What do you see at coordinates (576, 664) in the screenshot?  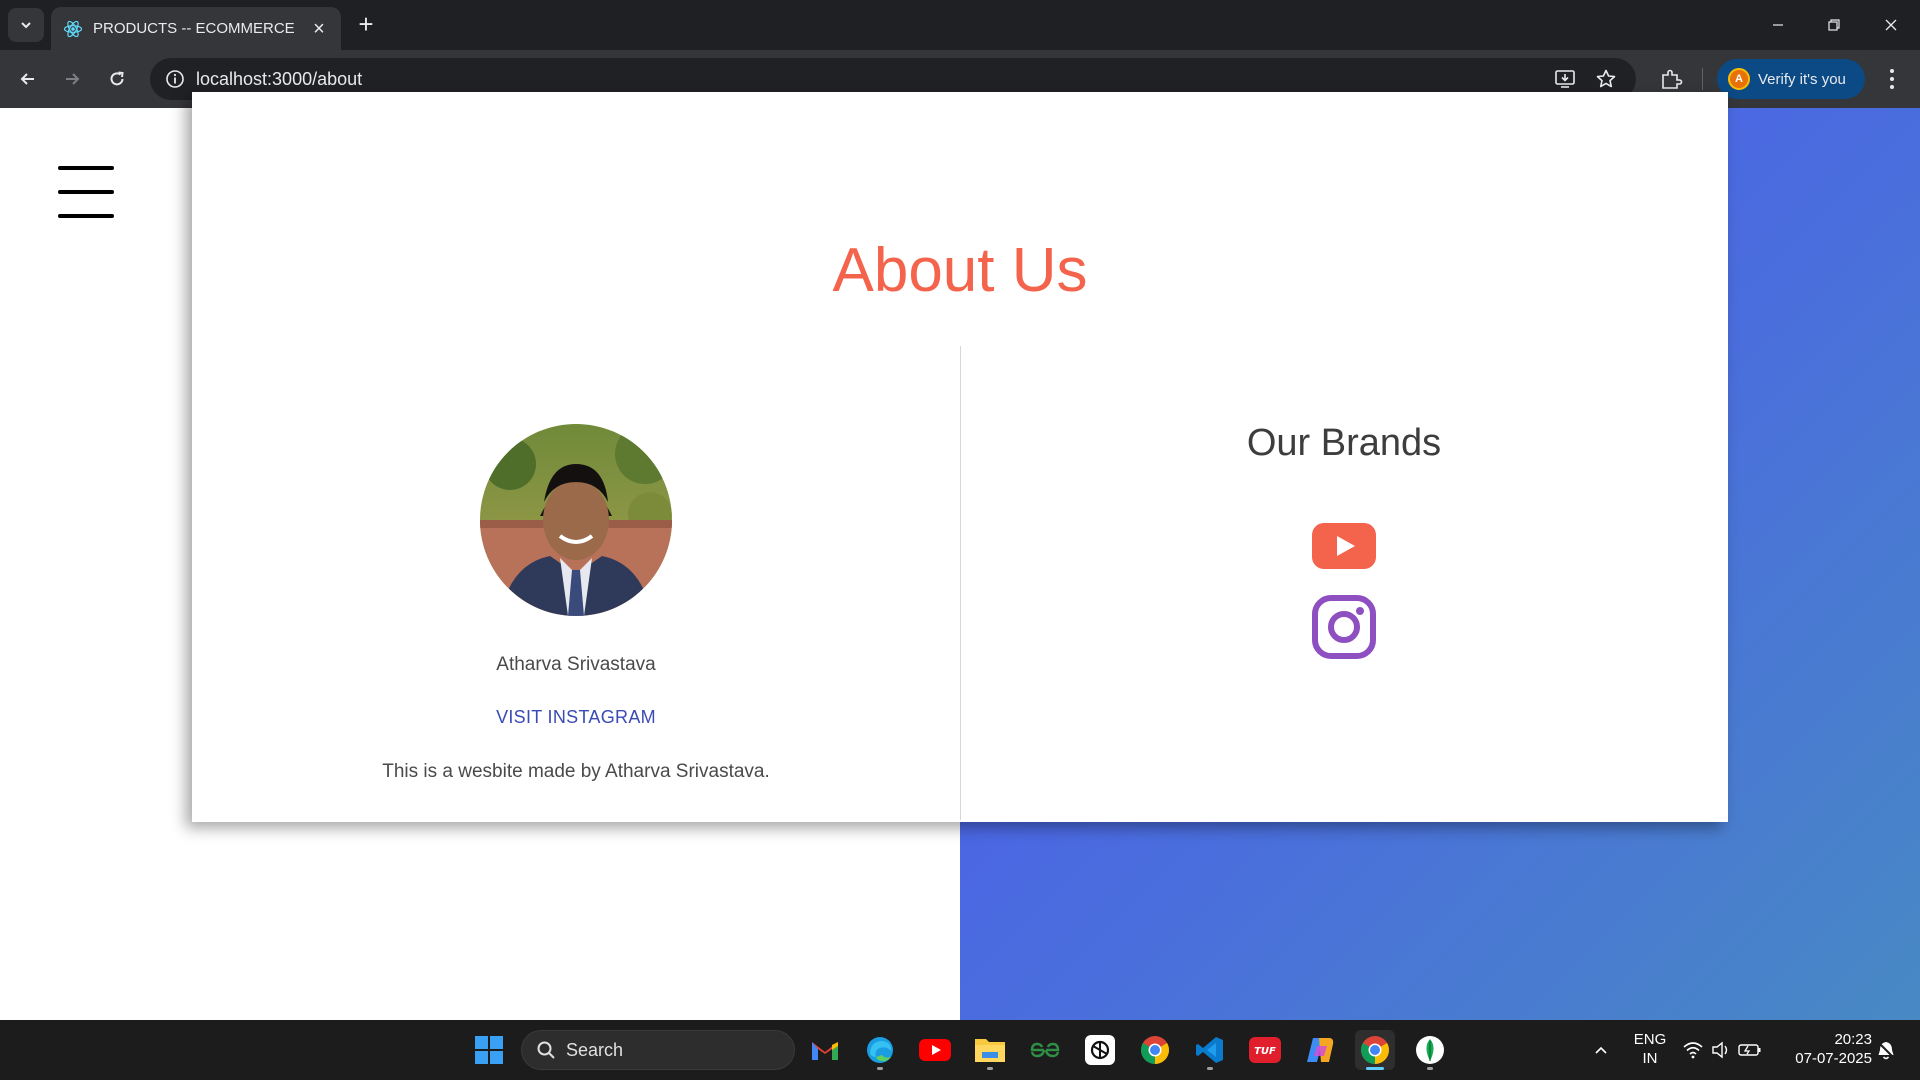 I see `person-name: Atharva Srivastava` at bounding box center [576, 664].